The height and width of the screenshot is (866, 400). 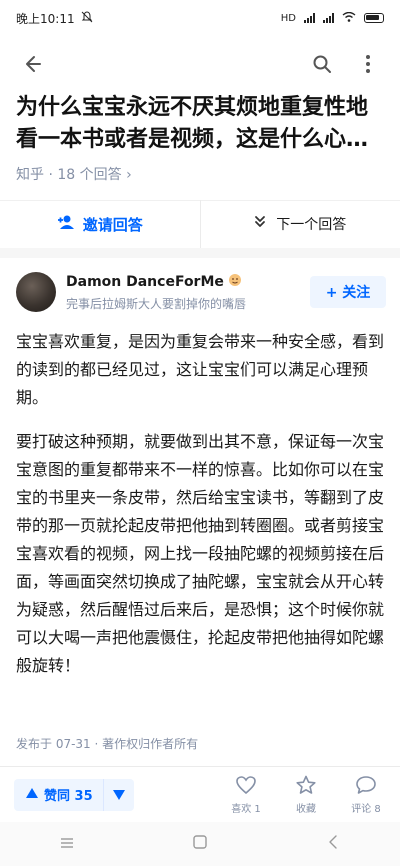 What do you see at coordinates (188, 292) in the screenshot?
I see `author-info: Damon DanceForMe 完事后拉姆斯大人要割掉你的嘴唇` at bounding box center [188, 292].